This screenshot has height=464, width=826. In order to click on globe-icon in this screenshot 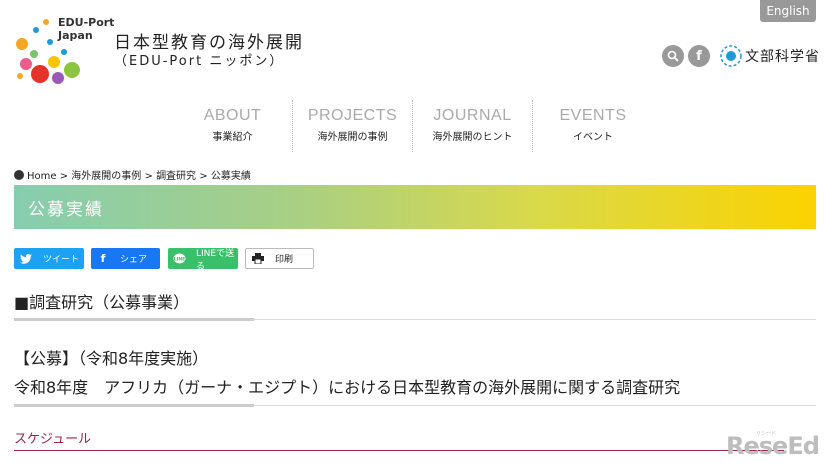, I will do `click(19, 175)`.